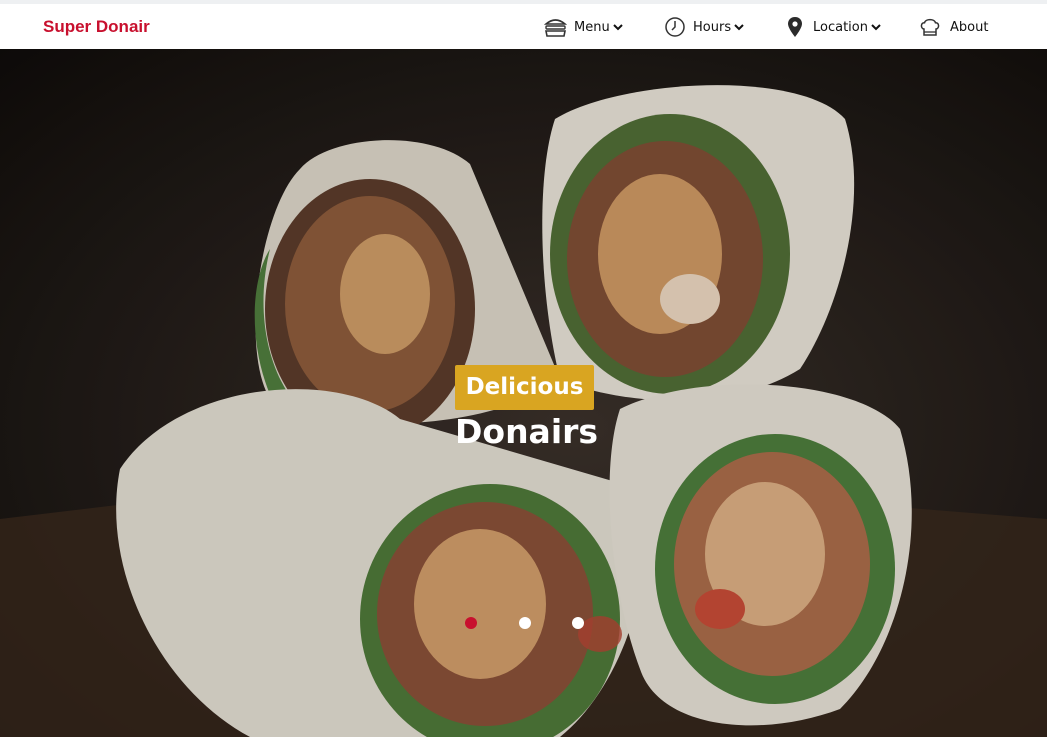 The height and width of the screenshot is (737, 1047). Describe the element at coordinates (524, 387) in the screenshot. I see `hero-badge: Delicious` at that location.